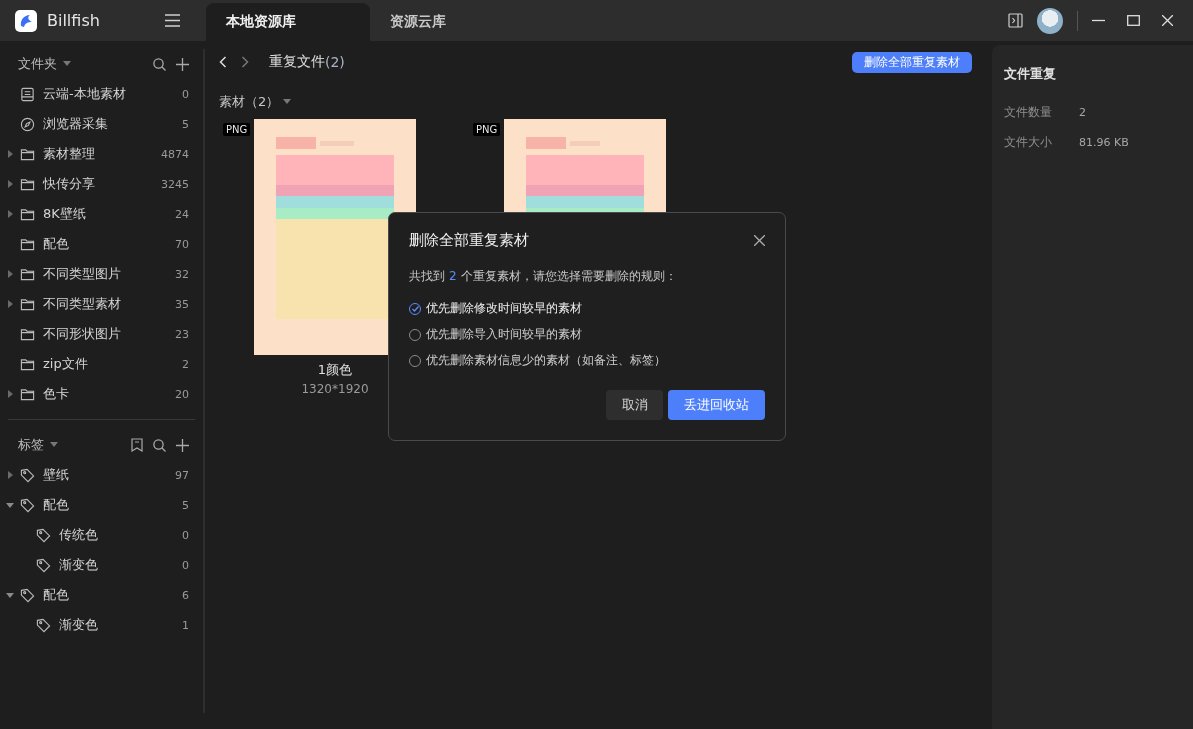  What do you see at coordinates (172, 20) in the screenshot?
I see `menu-icon` at bounding box center [172, 20].